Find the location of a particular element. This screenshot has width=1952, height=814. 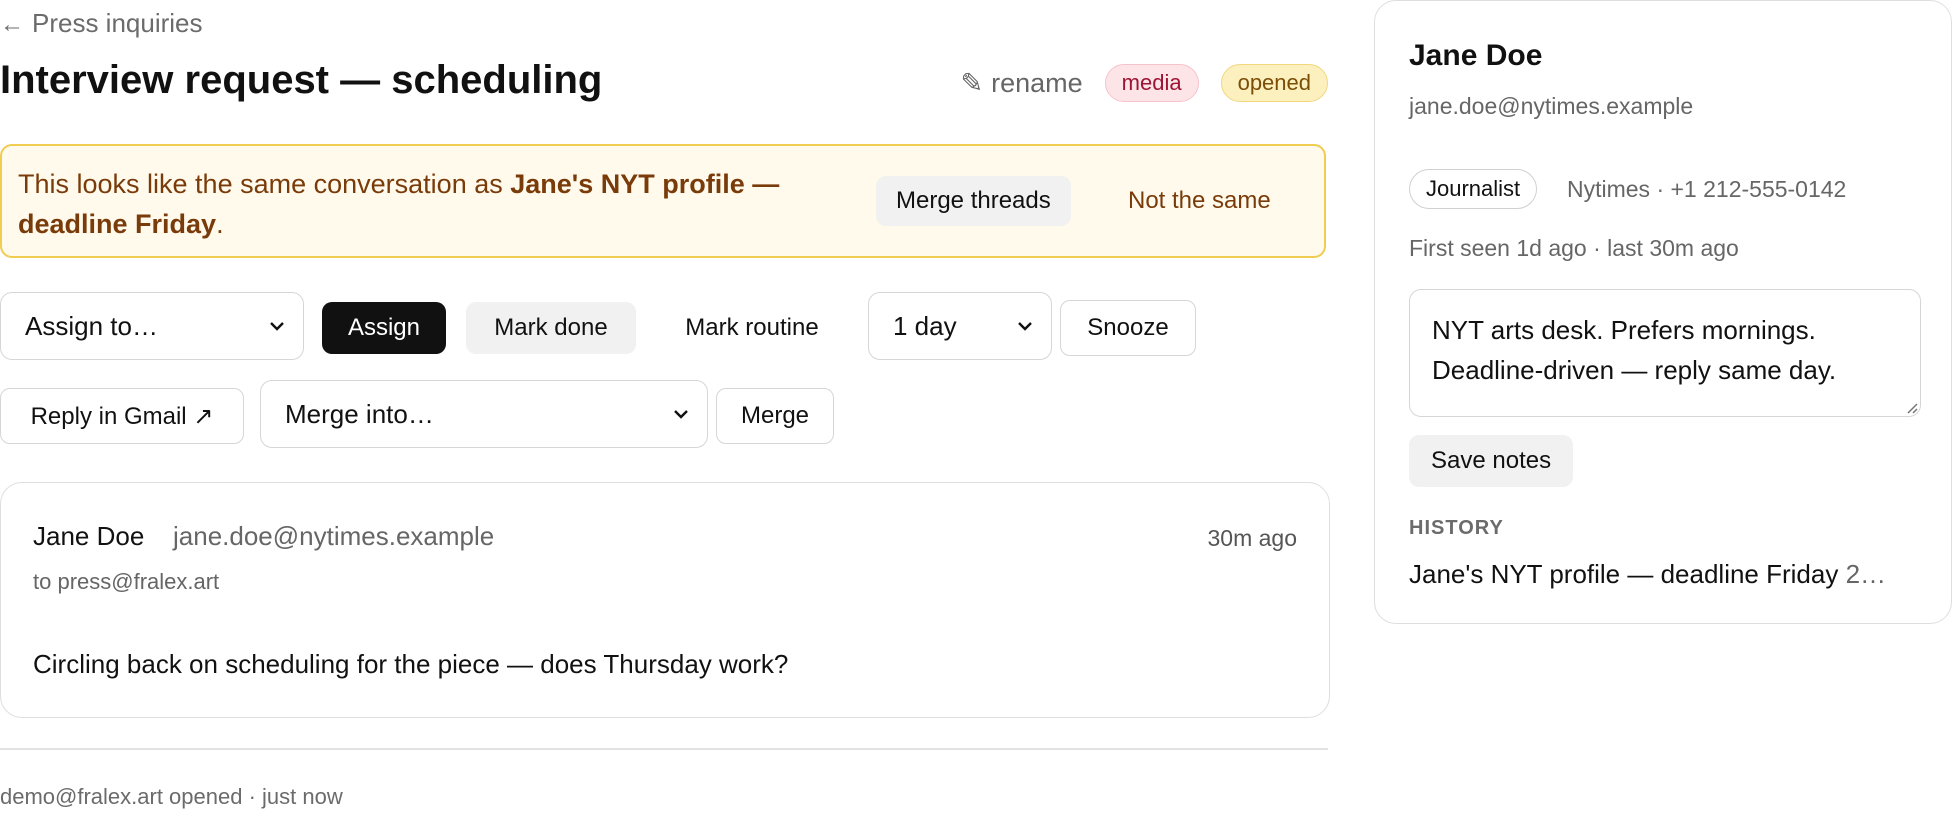

message-sender-email: jane.doe@nytimes.example is located at coordinates (334, 536).